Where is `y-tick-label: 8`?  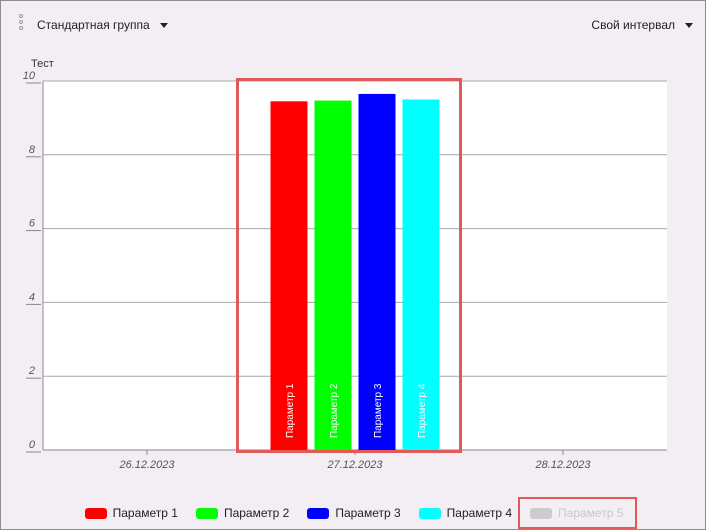 y-tick-label: 8 is located at coordinates (32, 150).